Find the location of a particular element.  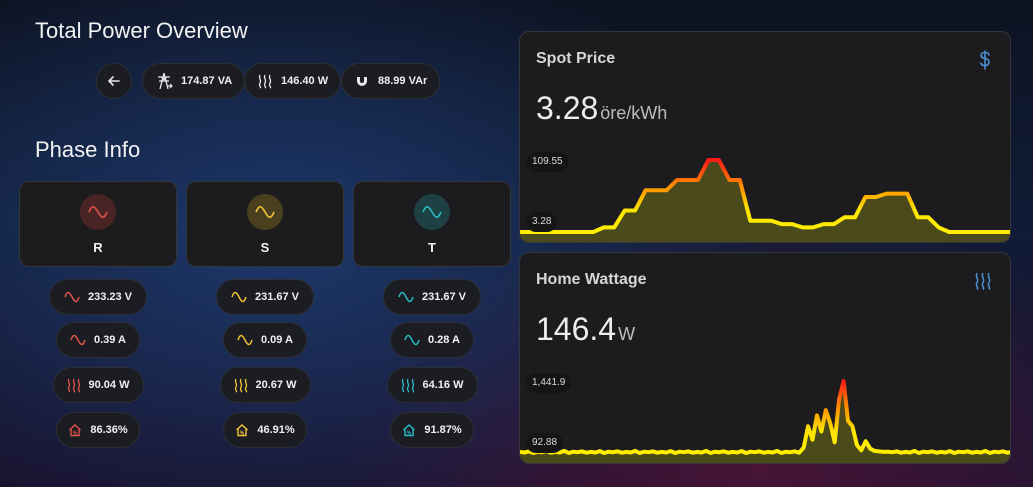

card-title: Spot Price is located at coordinates (576, 58).